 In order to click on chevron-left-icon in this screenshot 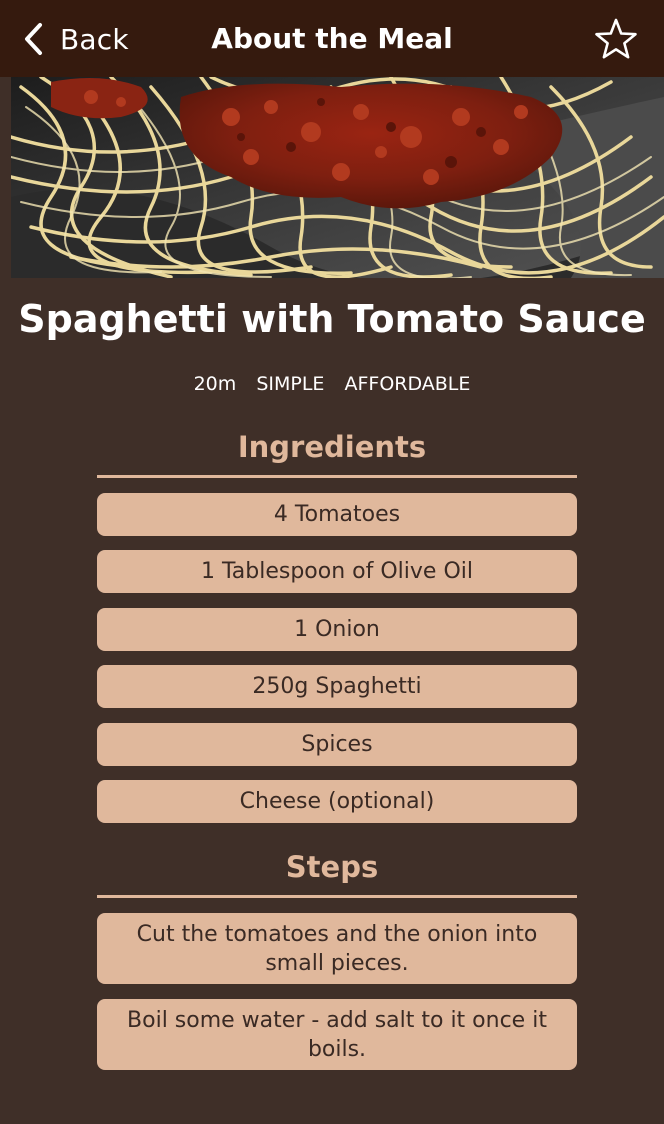, I will do `click(34, 39)`.